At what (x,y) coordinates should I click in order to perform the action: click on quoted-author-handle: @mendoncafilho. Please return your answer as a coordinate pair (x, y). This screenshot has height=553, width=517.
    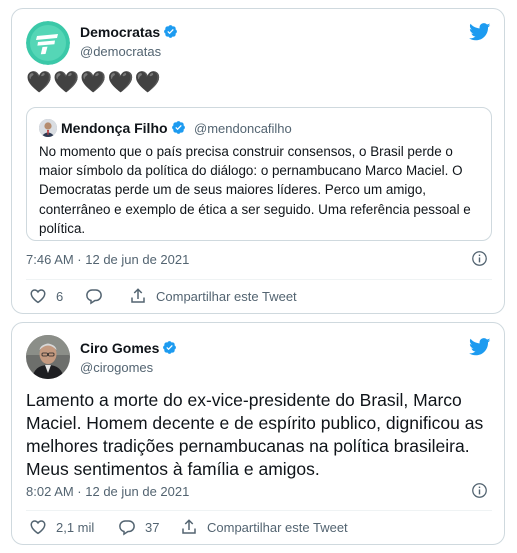
    Looking at the image, I should click on (243, 128).